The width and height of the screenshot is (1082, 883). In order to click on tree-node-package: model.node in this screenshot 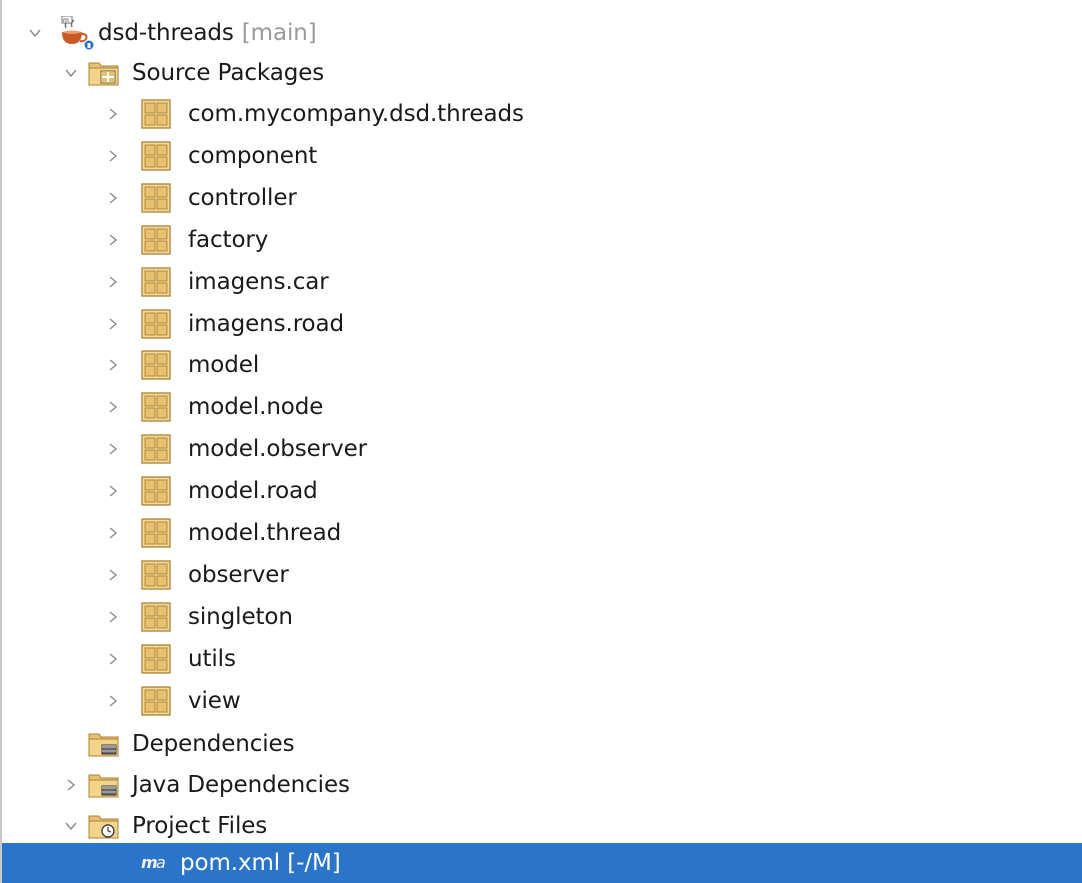, I will do `click(542, 407)`.